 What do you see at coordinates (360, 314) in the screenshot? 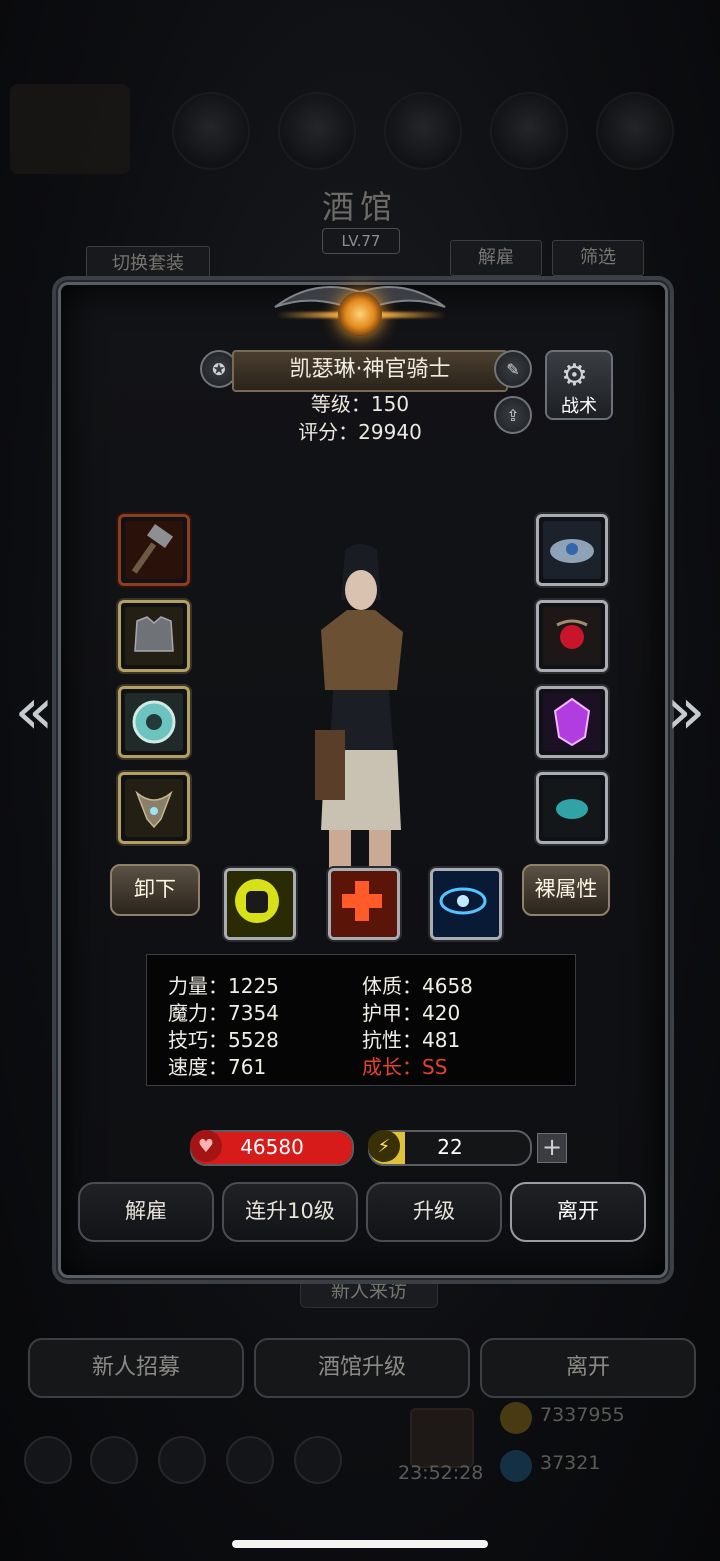
I see `rank-emblem-icon` at bounding box center [360, 314].